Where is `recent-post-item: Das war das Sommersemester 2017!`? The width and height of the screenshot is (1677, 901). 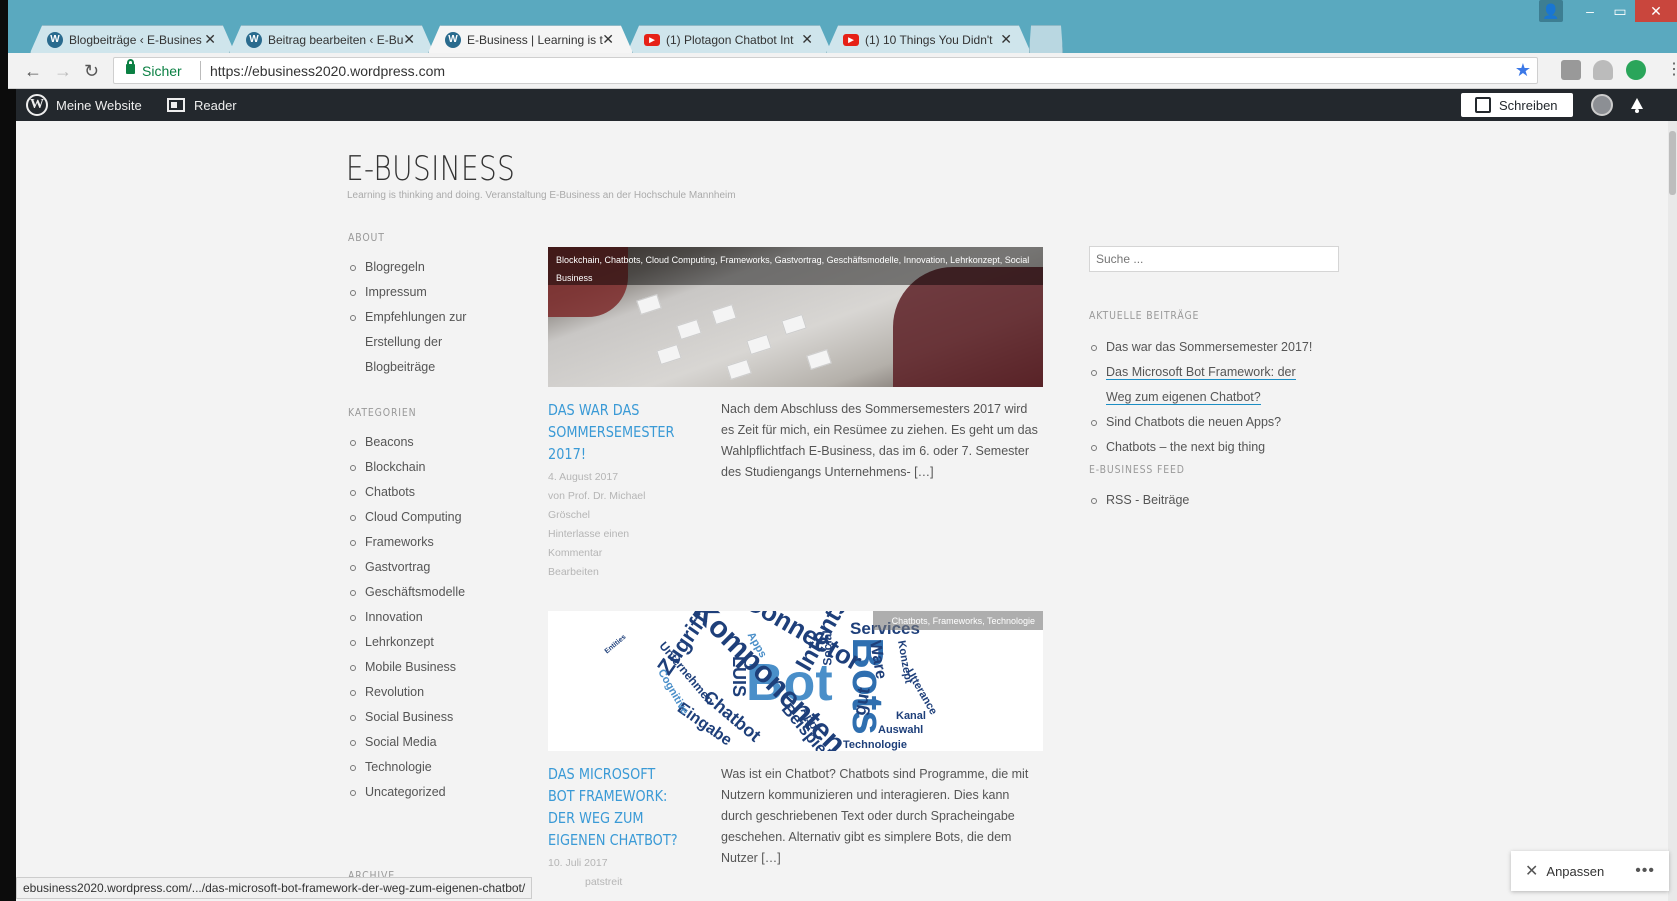
recent-post-item: Das war das Sommersemester 2017! is located at coordinates (1204, 347).